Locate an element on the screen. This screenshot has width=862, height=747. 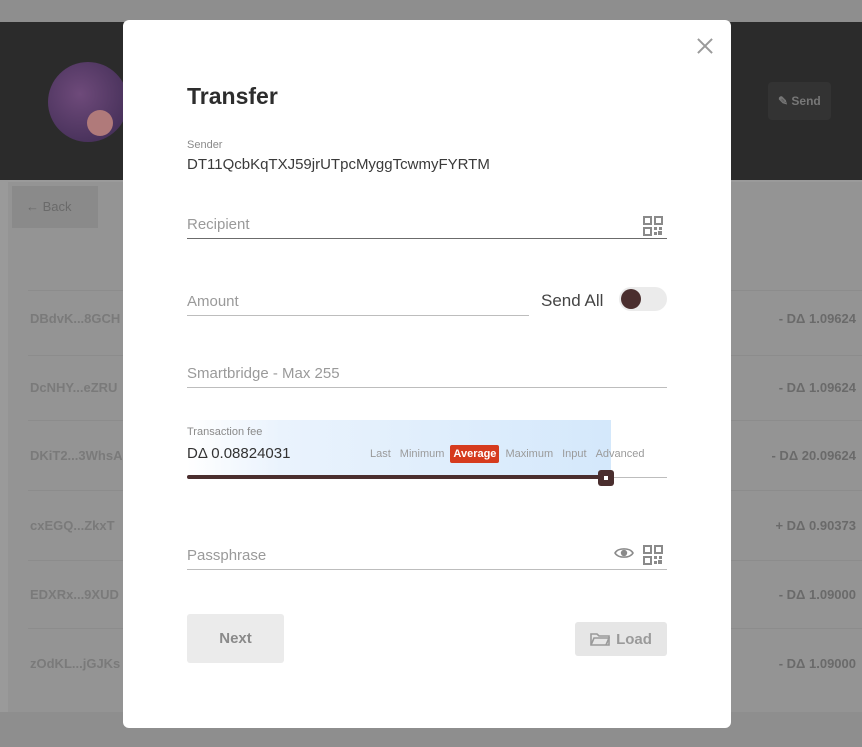
smartbridge-input is located at coordinates (427, 373).